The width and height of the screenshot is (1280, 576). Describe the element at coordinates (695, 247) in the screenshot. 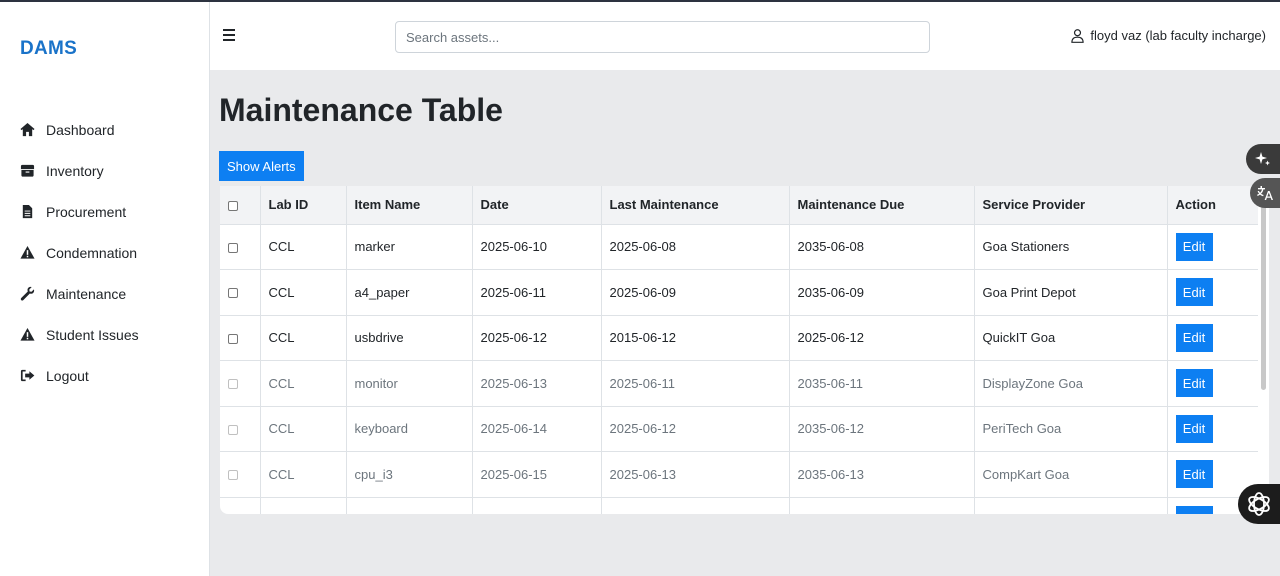

I see `last-maintenance-cell: 2025-06-08` at that location.